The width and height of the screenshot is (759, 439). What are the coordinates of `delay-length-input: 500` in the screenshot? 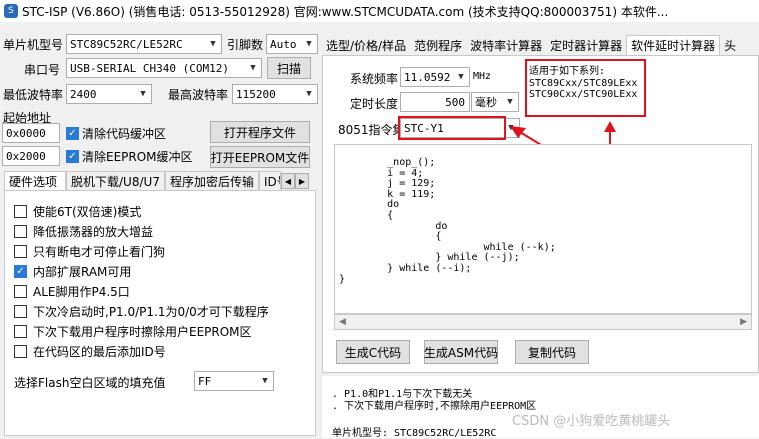 It's located at (435, 102).